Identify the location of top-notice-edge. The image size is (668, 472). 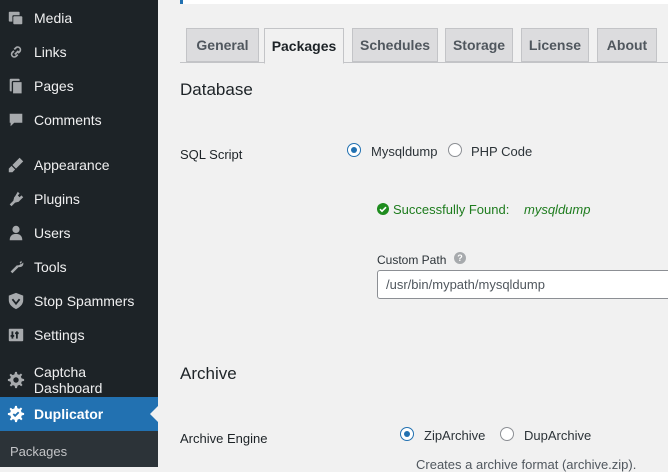
(424, 2).